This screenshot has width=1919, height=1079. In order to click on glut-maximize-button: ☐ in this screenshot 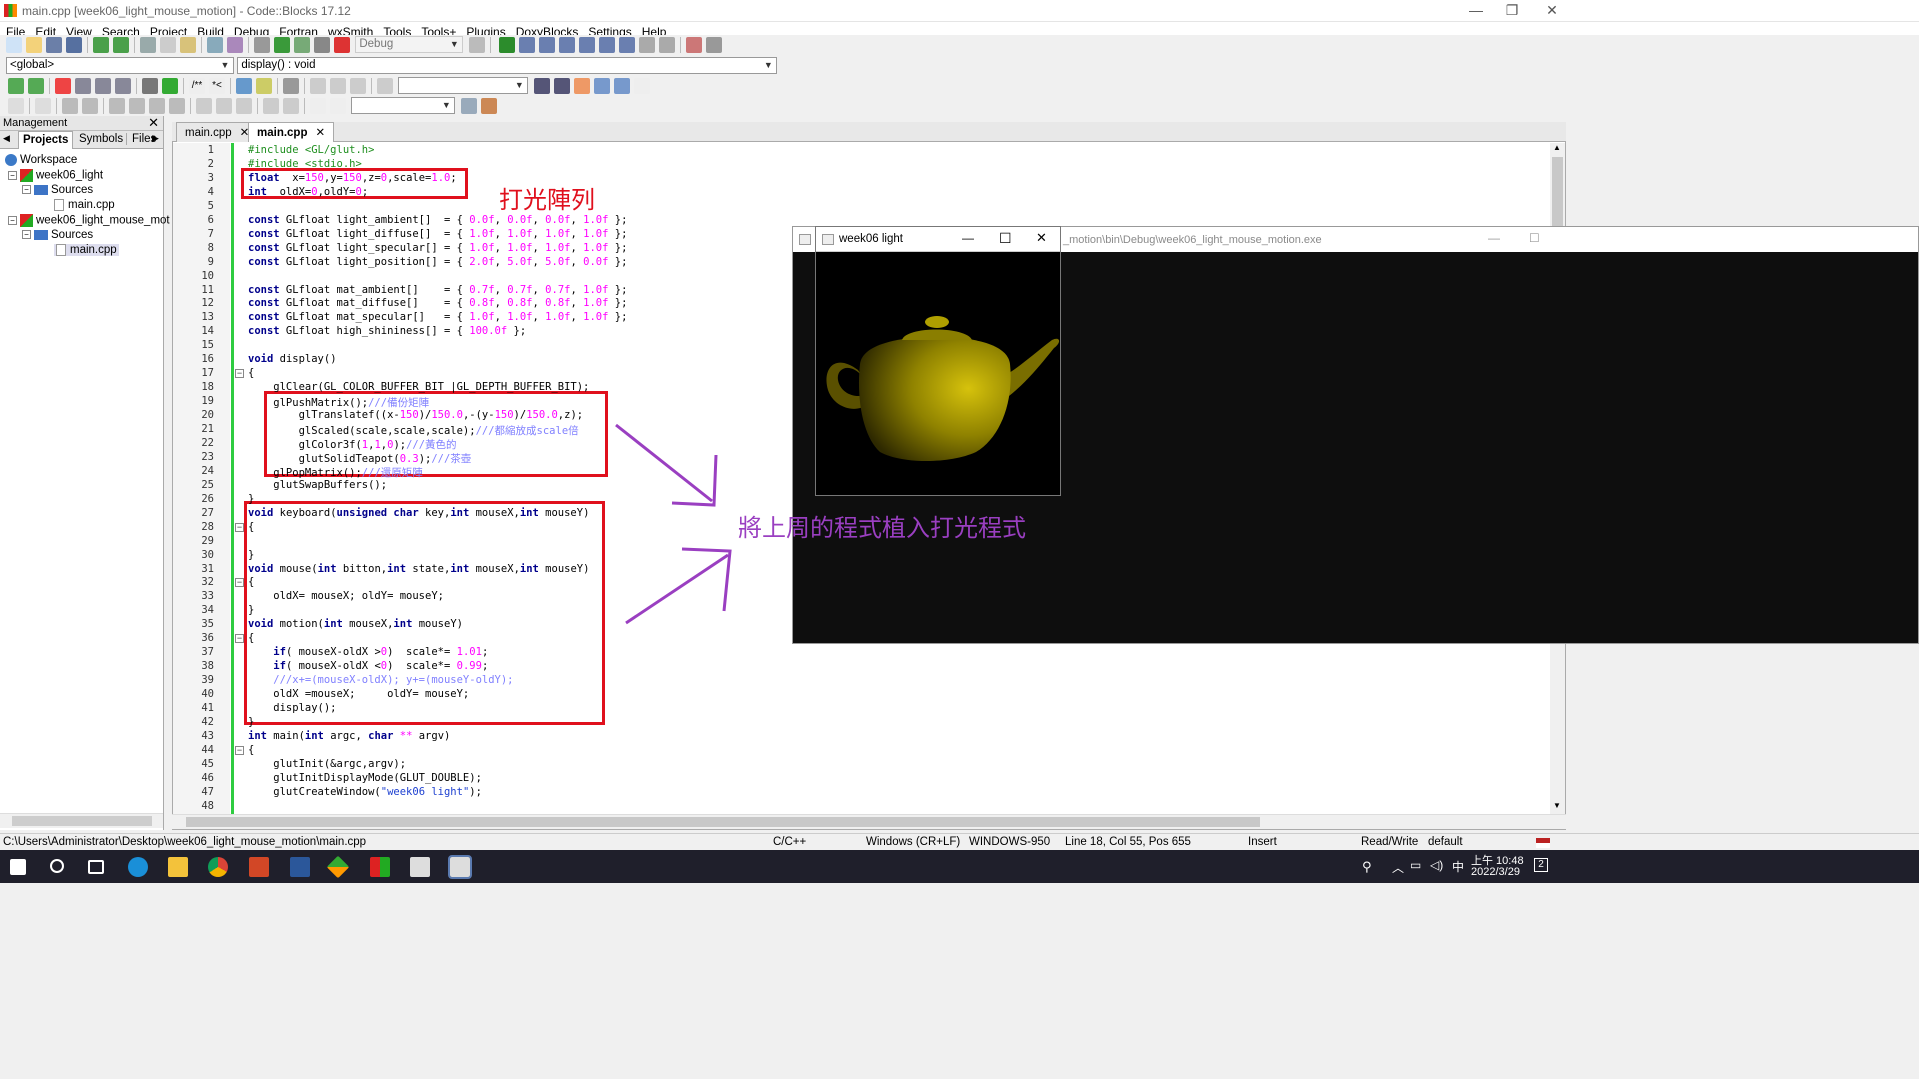, I will do `click(1005, 238)`.